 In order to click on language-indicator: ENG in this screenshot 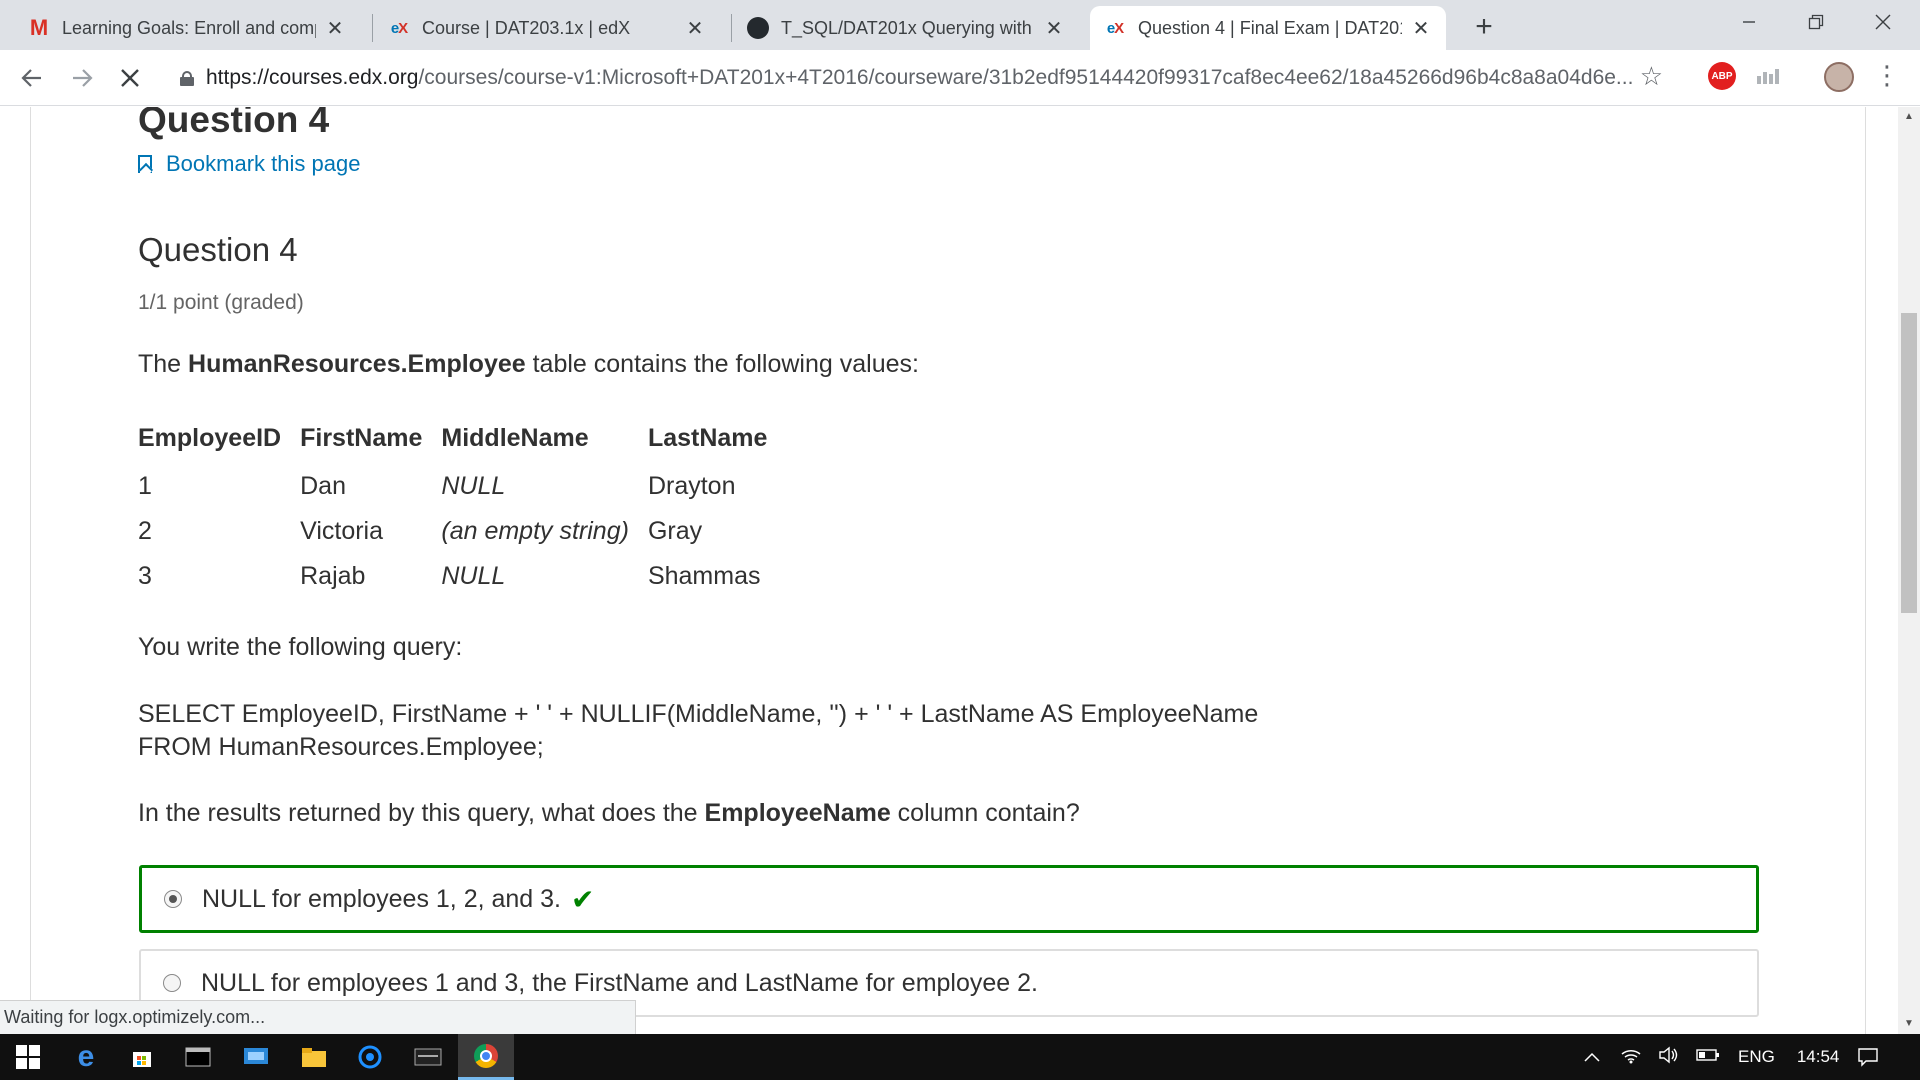, I will do `click(1756, 1057)`.